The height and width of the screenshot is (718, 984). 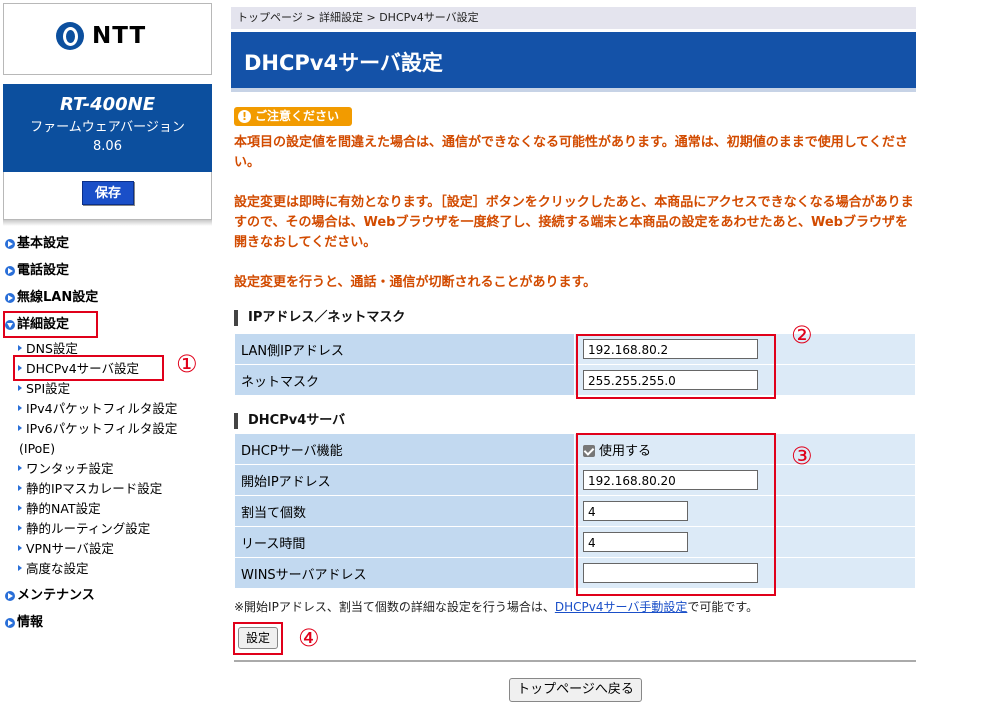 I want to click on table-row: DHCPサーバ機能 使用する, so click(x=575, y=449).